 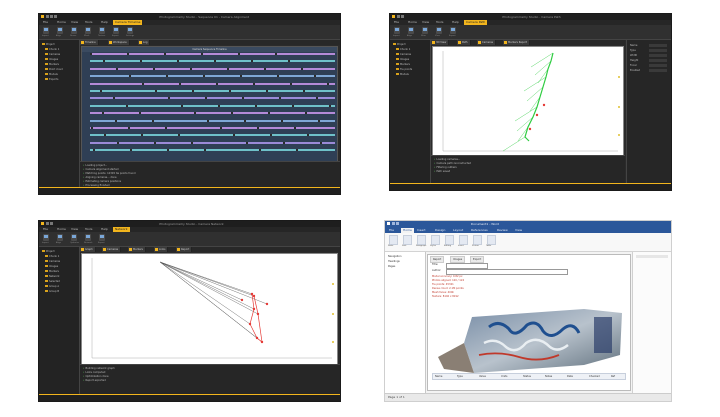 I want to click on doc-tab-workspace: Workspace, so click(x=119, y=42).